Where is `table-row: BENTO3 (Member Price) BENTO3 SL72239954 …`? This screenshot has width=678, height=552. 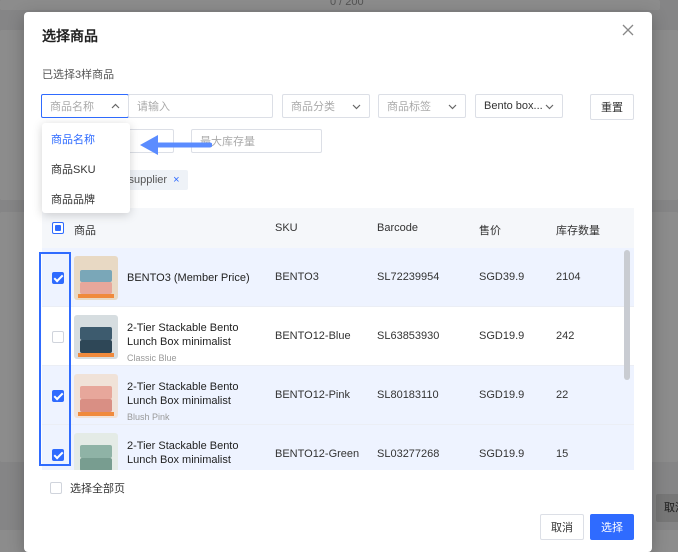
table-row: BENTO3 (Member Price) BENTO3 SL72239954 … is located at coordinates (338, 277).